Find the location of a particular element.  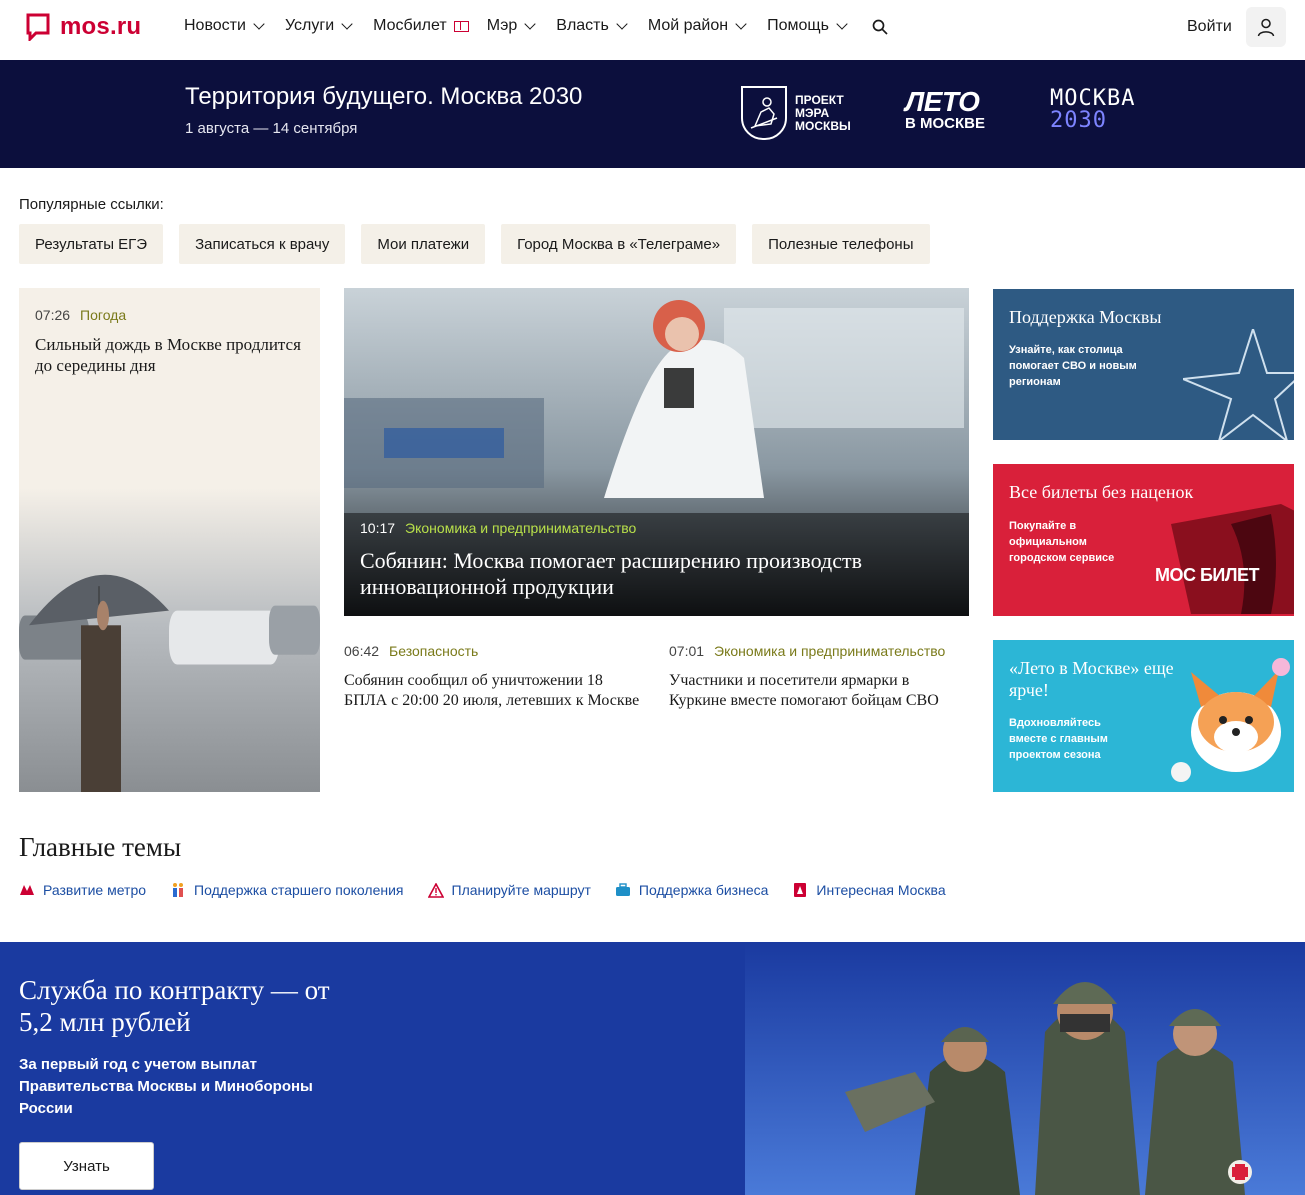

site-logo: mos.ru is located at coordinates (83, 27).